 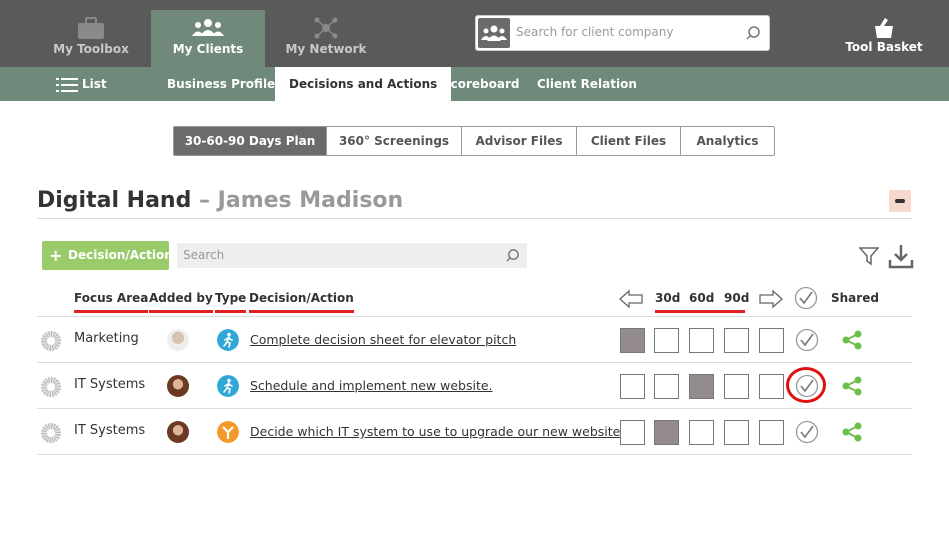 I want to click on decision-link: Schedule and implement new website., so click(x=371, y=385).